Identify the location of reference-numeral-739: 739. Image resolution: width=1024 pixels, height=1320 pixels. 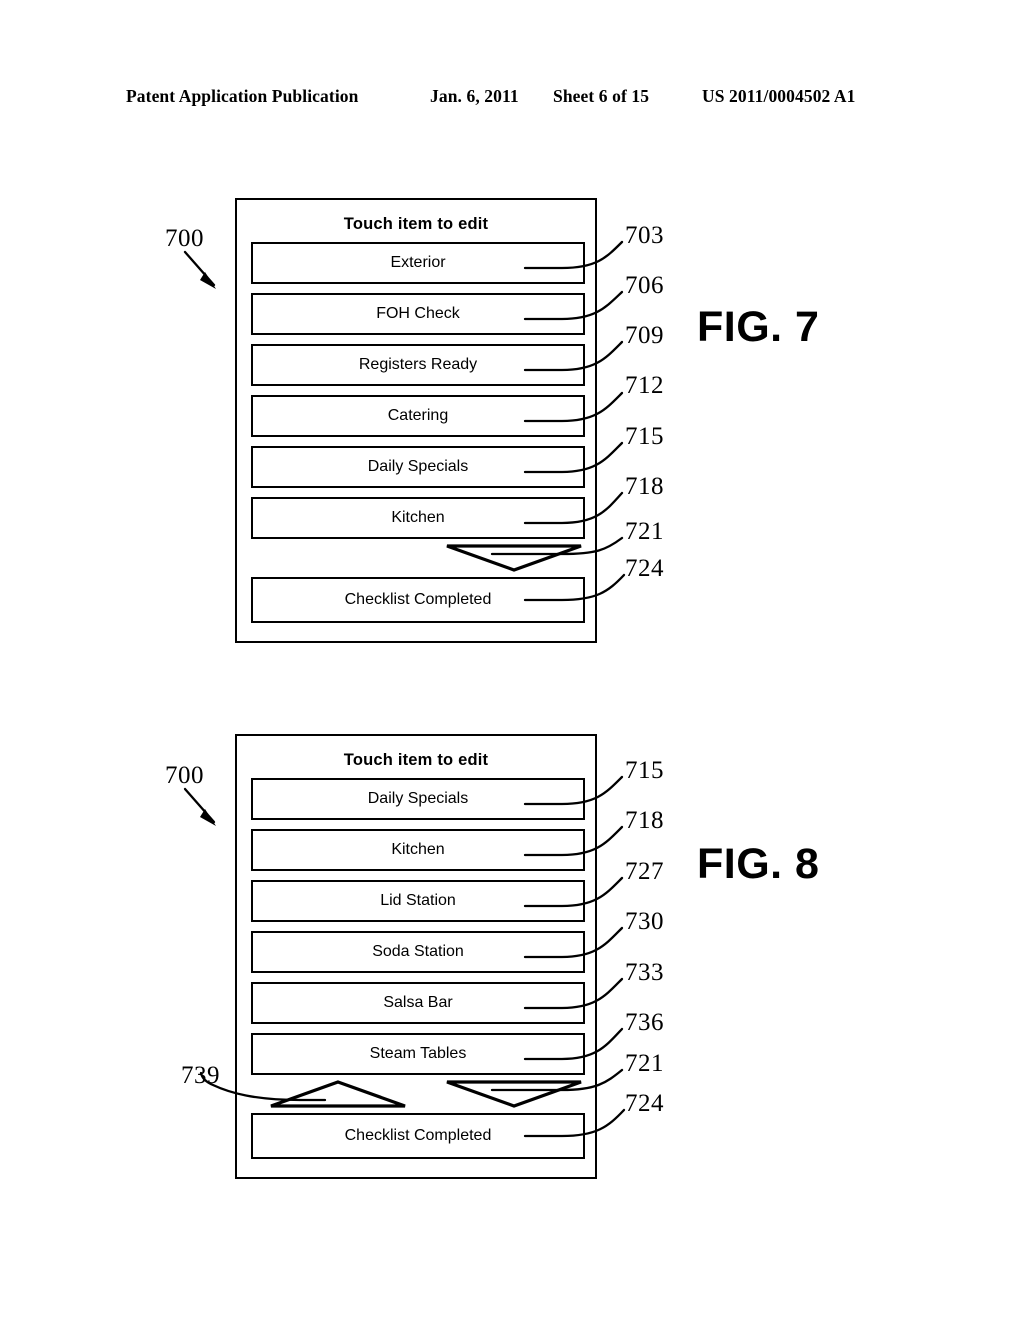
(200, 1075).